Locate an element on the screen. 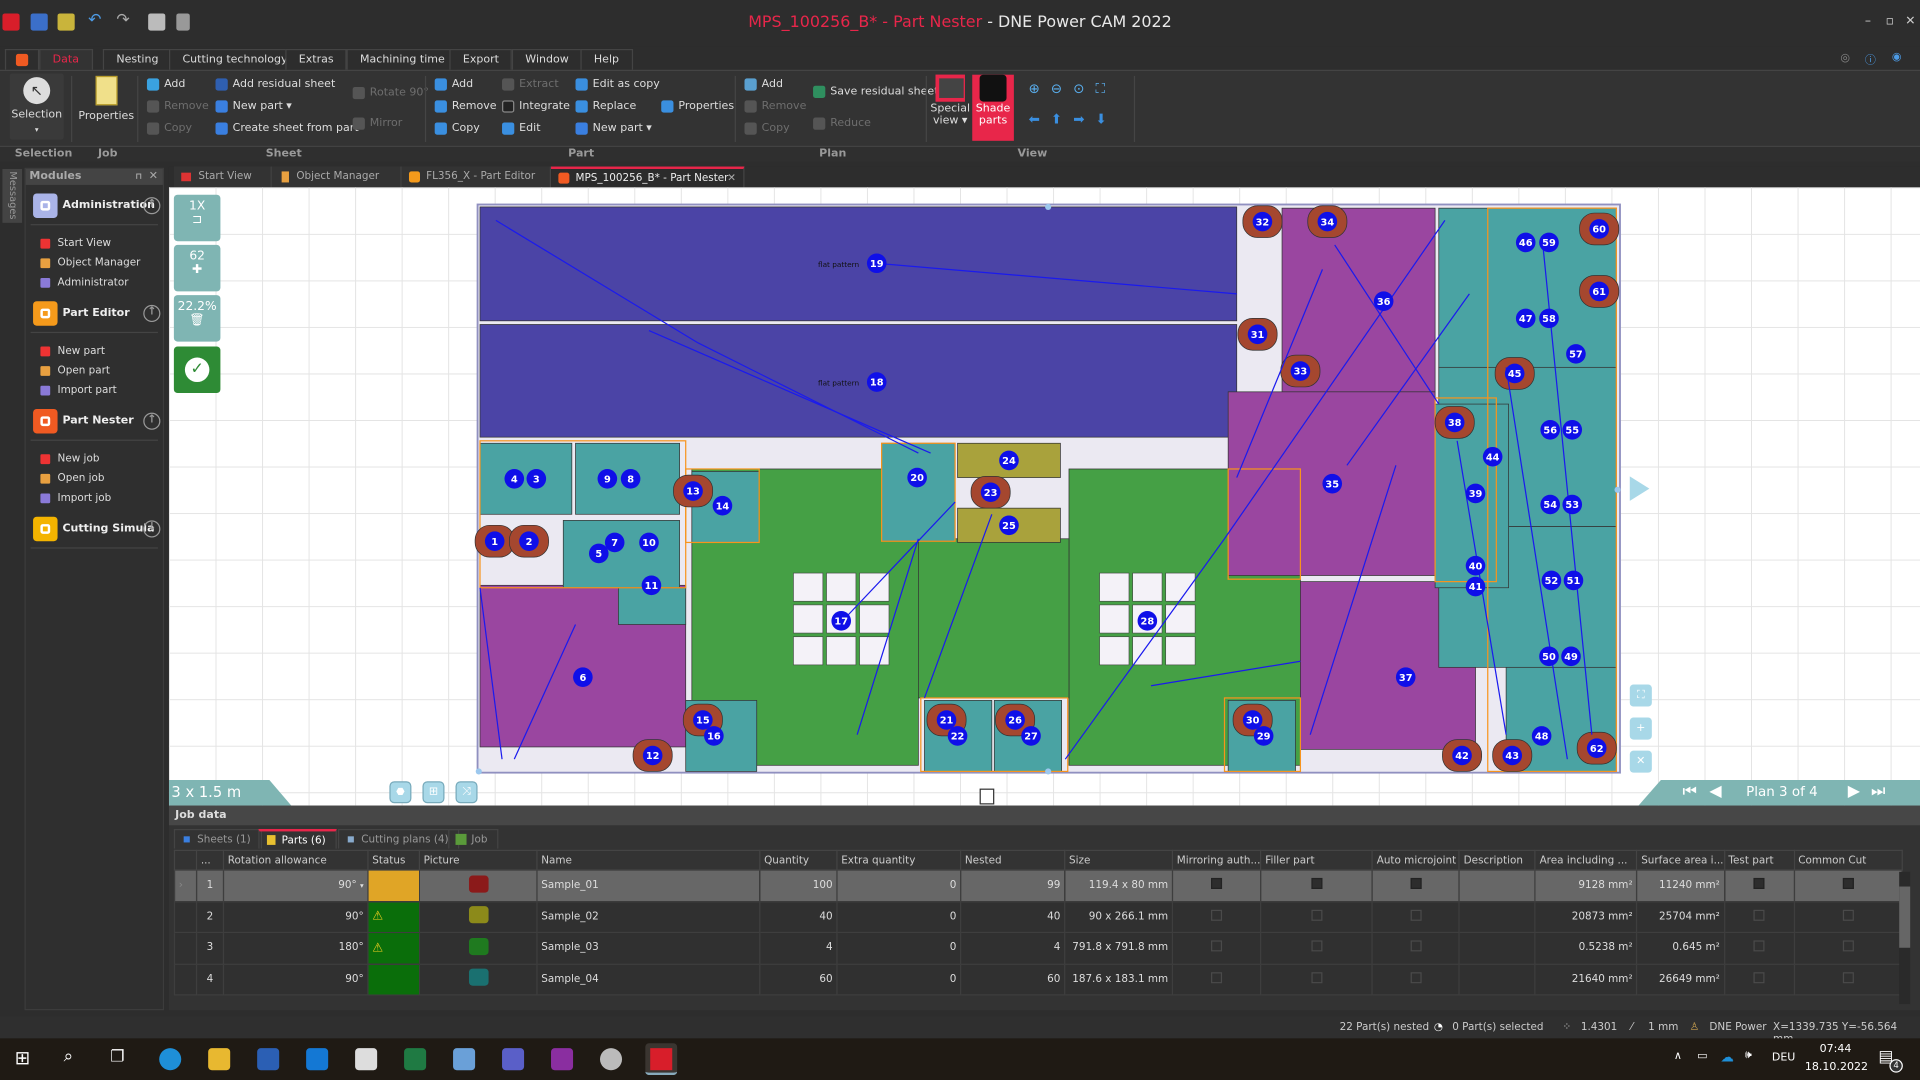  module-item-open-job: Open job is located at coordinates (72, 479).